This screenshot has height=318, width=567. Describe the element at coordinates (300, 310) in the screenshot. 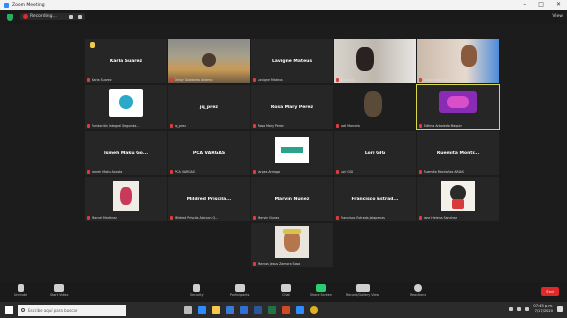

I see `zoom-taskbar-icon` at that location.